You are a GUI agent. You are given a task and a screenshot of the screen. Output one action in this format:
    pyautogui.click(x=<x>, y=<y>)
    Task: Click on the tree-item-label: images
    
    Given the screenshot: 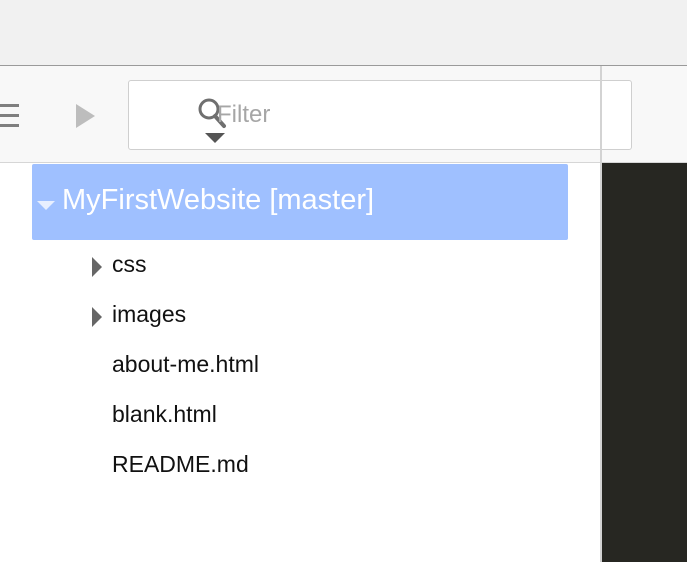 What is the action you would take?
    pyautogui.click(x=149, y=314)
    